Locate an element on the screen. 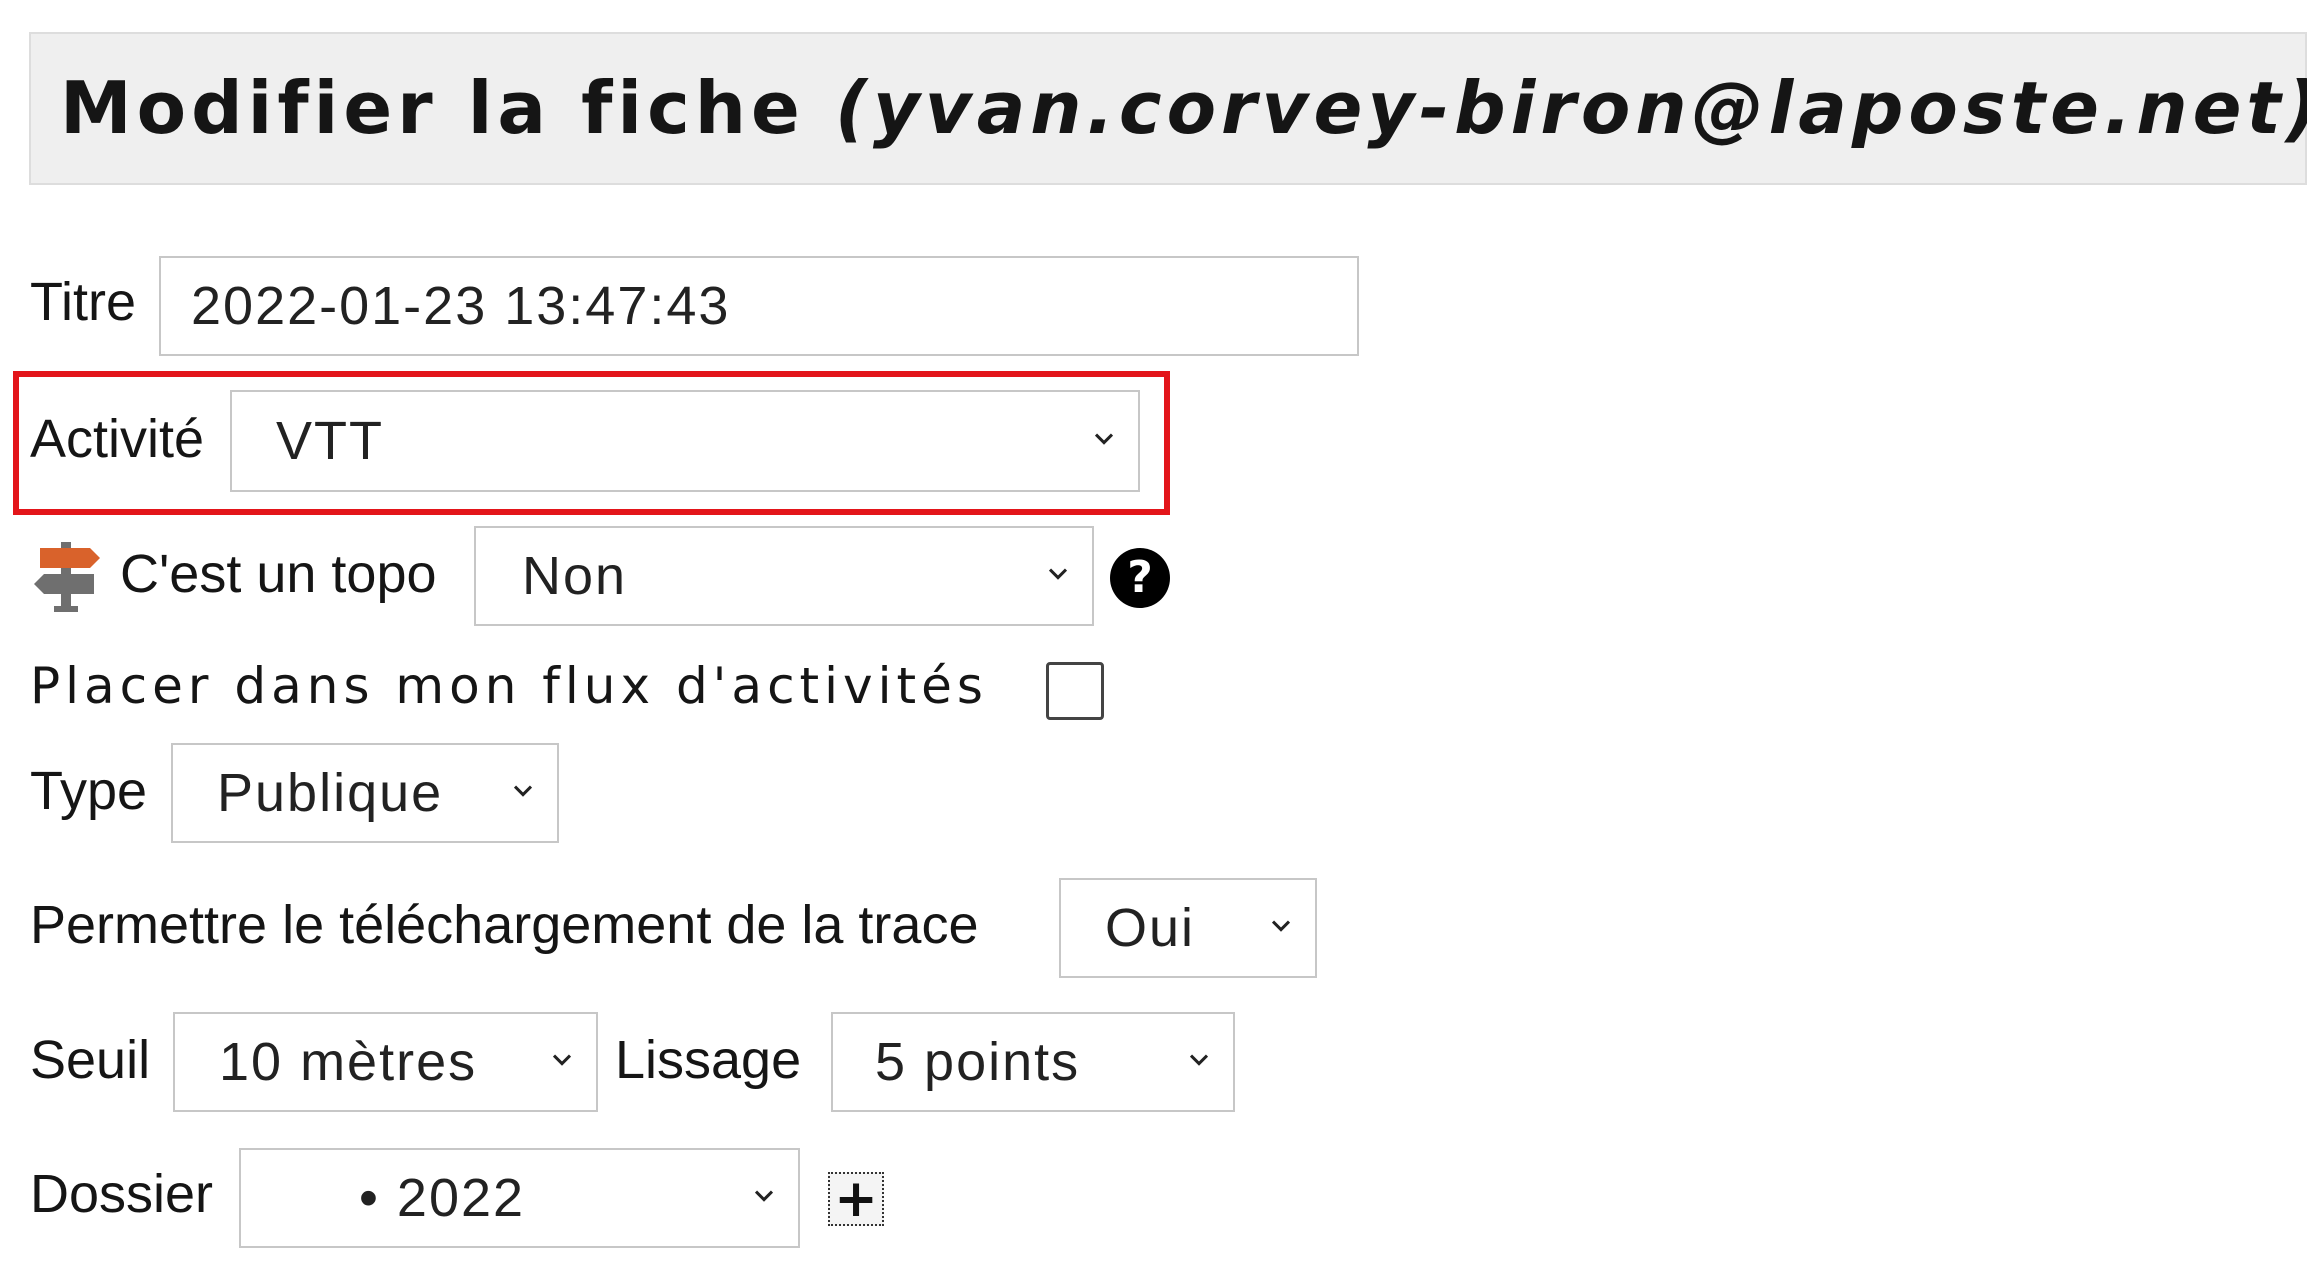  activite-value: VTT is located at coordinates (330, 441).